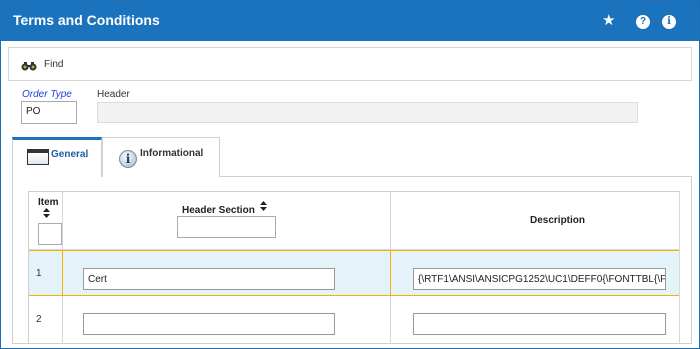 The height and width of the screenshot is (349, 700). I want to click on header-section-cell, so click(209, 324).